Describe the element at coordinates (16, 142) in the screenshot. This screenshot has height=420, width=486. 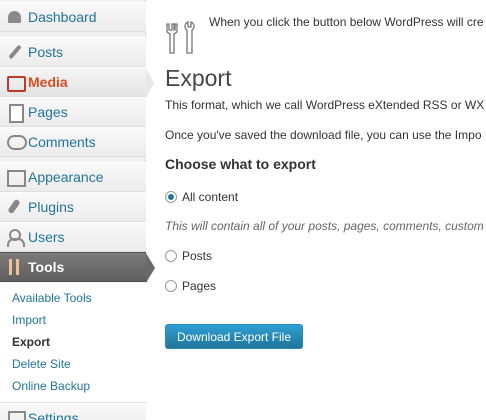
I see `comments-icon` at that location.